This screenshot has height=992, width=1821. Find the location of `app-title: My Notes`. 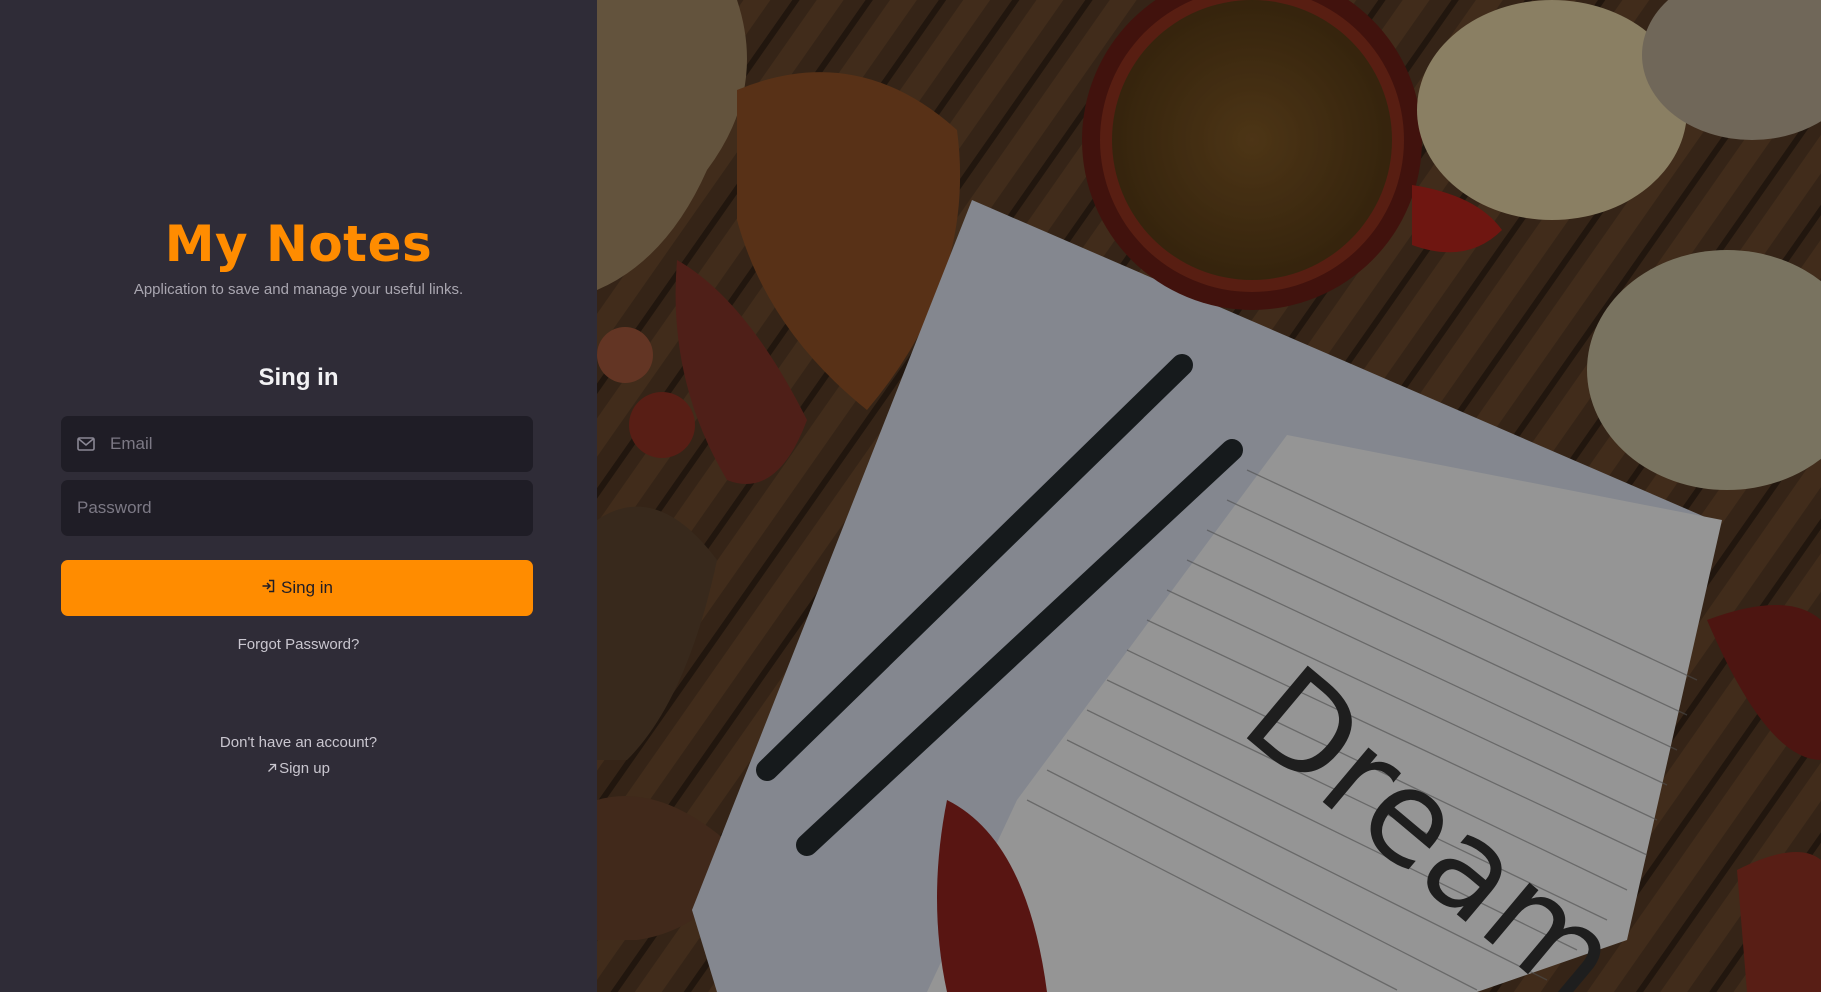

app-title: My Notes is located at coordinates (298, 244).